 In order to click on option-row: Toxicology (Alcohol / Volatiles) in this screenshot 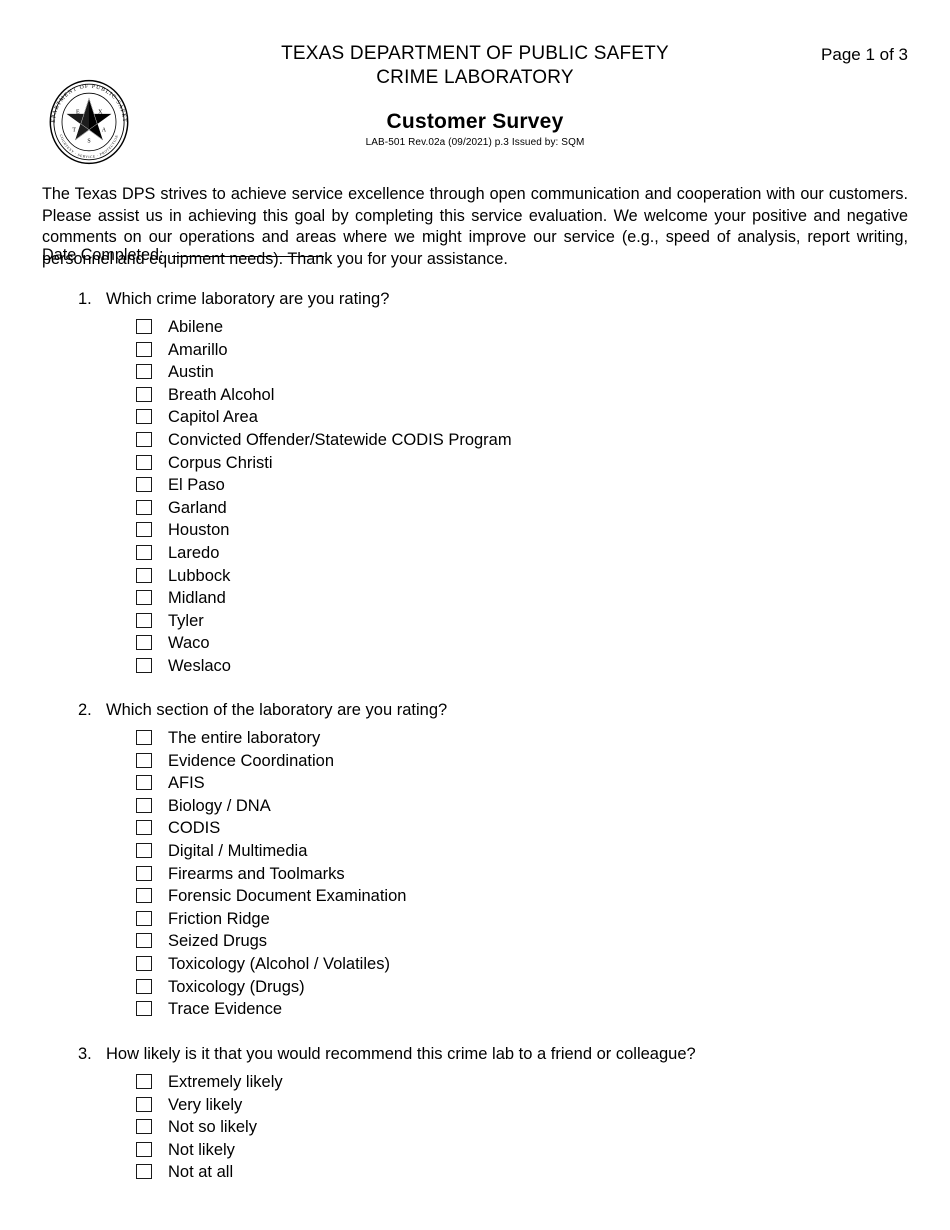, I will do `click(475, 964)`.